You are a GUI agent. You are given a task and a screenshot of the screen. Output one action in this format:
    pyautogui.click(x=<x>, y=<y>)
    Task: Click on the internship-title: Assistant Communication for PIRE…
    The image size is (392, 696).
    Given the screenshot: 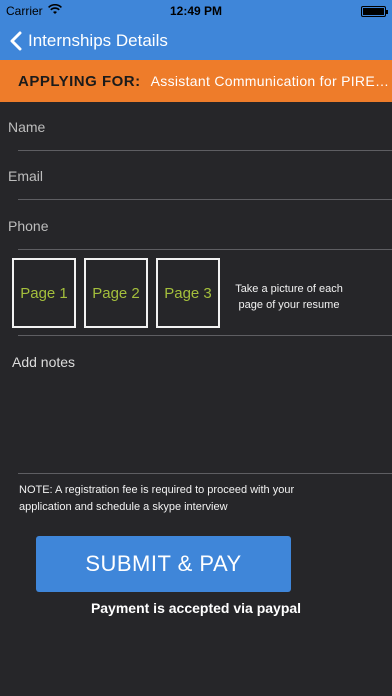 What is the action you would take?
    pyautogui.click(x=270, y=81)
    